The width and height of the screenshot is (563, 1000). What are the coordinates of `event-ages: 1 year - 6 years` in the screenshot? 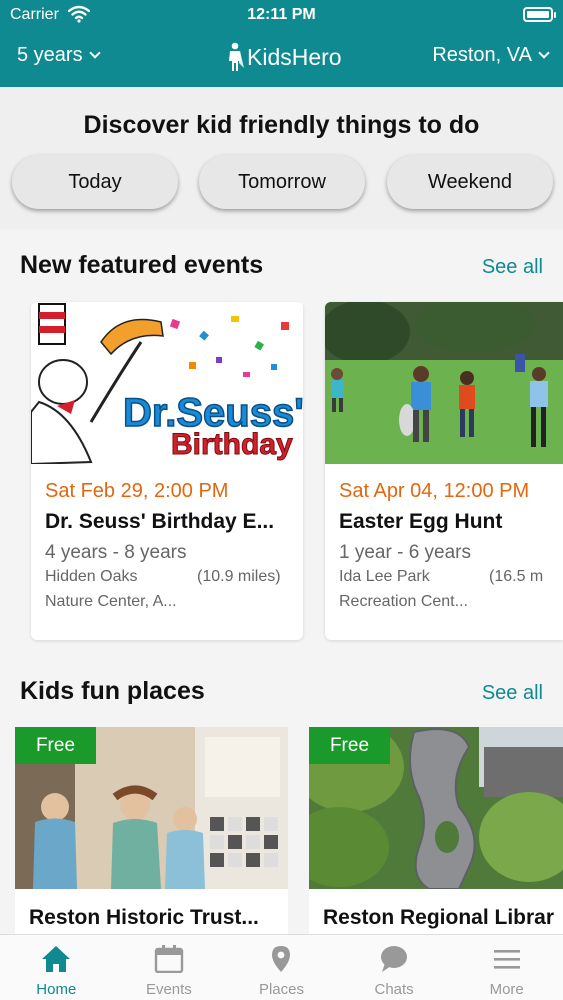 It's located at (405, 552).